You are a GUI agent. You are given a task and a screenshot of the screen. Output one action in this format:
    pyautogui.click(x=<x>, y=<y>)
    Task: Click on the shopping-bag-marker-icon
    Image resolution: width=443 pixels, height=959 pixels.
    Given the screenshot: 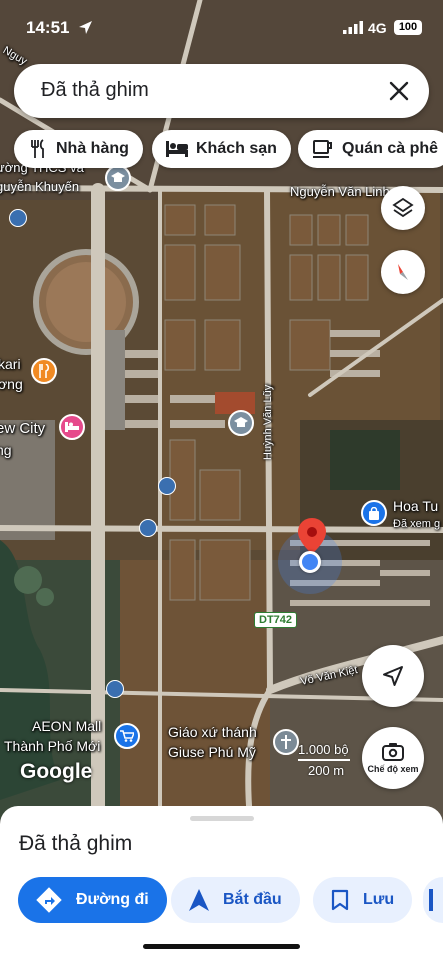 What is the action you would take?
    pyautogui.click(x=374, y=513)
    